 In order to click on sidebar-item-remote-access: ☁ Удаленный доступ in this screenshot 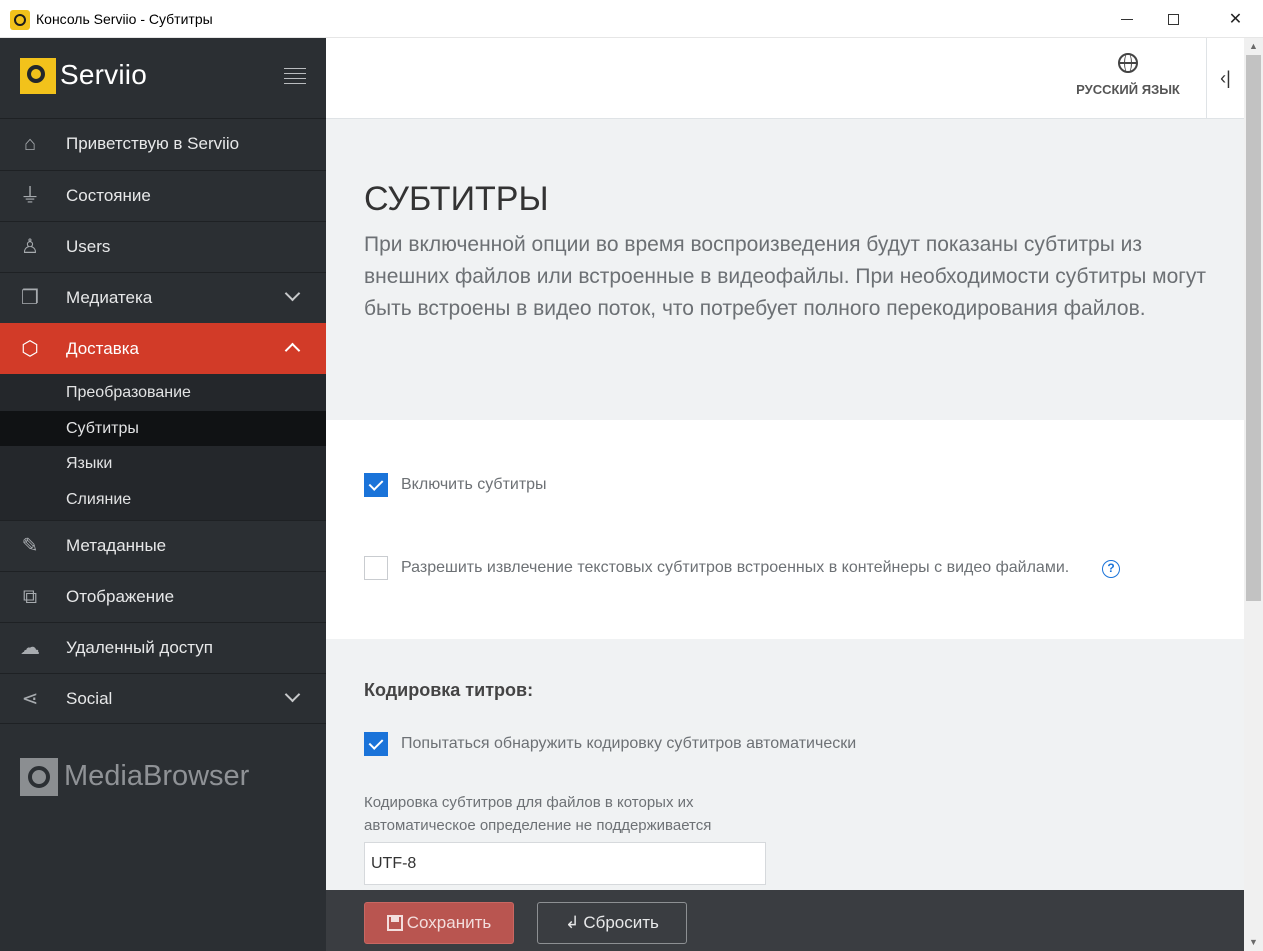, I will do `click(163, 647)`.